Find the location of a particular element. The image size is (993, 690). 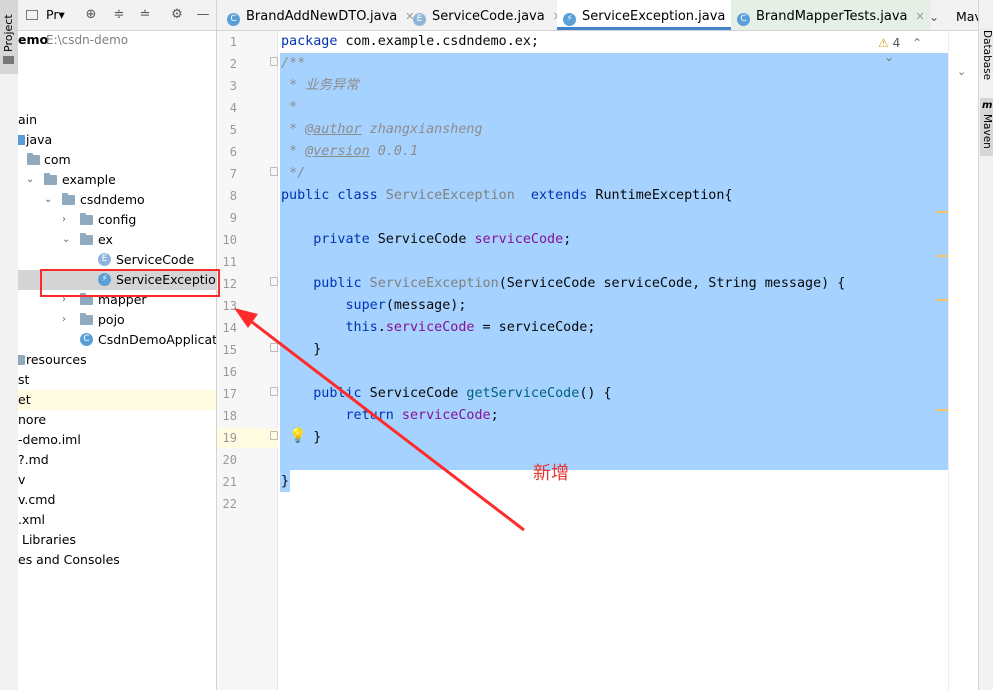

tree-item-scratches: es and Consoles is located at coordinates (117, 560).